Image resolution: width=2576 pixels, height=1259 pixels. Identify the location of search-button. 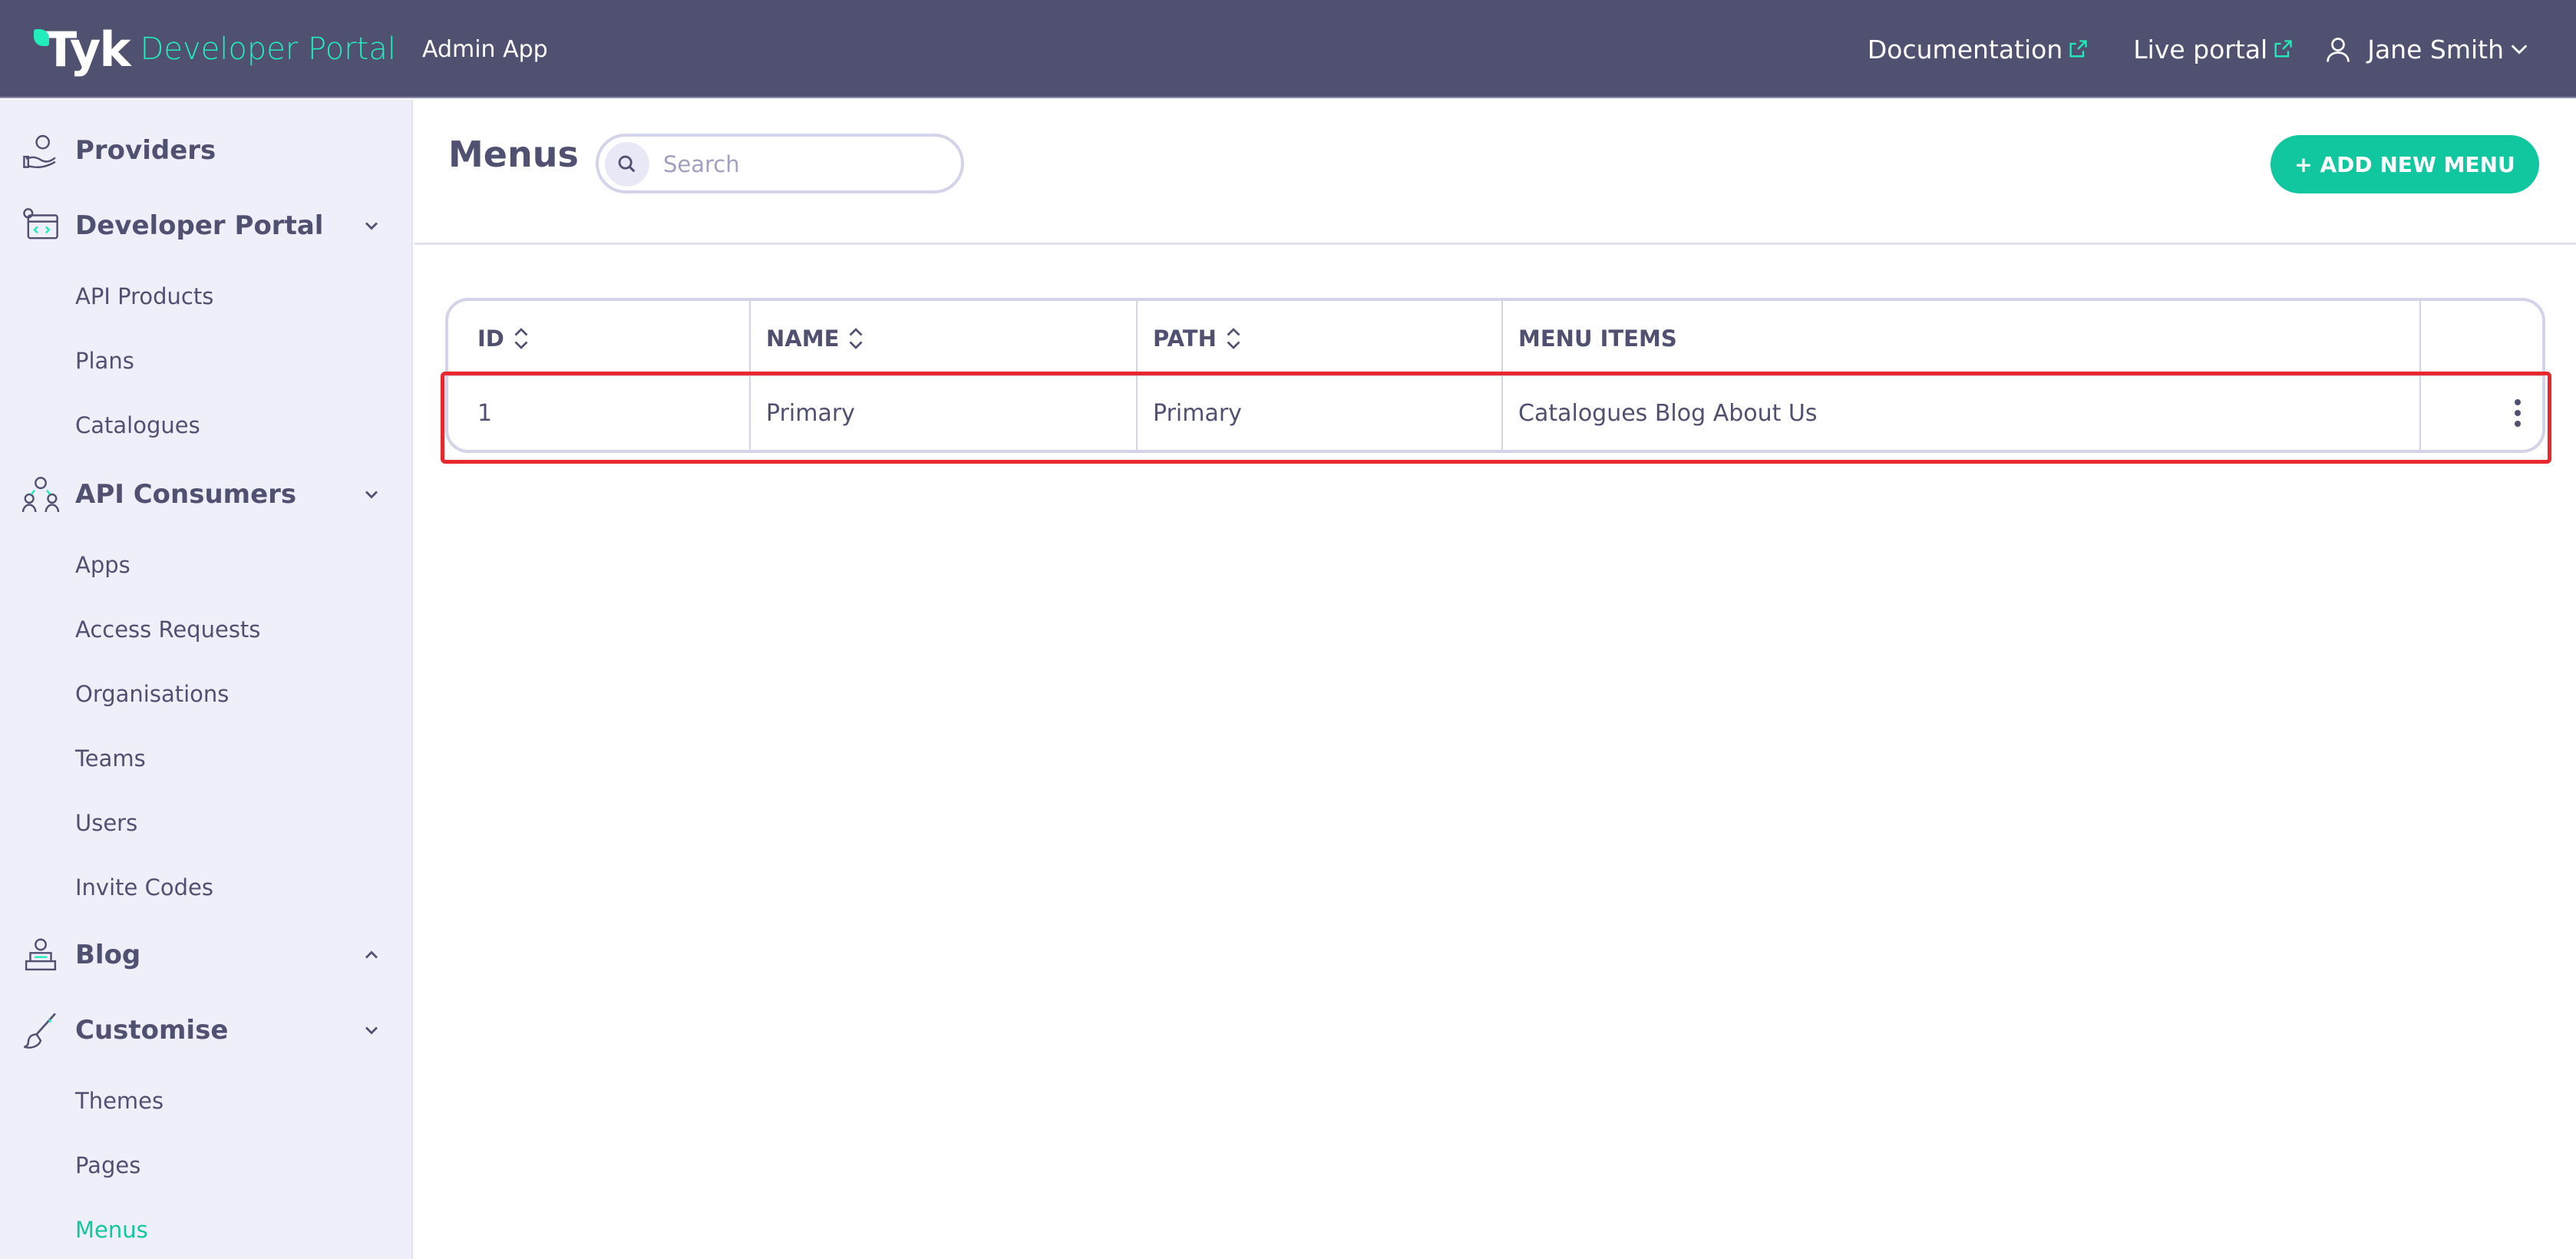
(627, 164).